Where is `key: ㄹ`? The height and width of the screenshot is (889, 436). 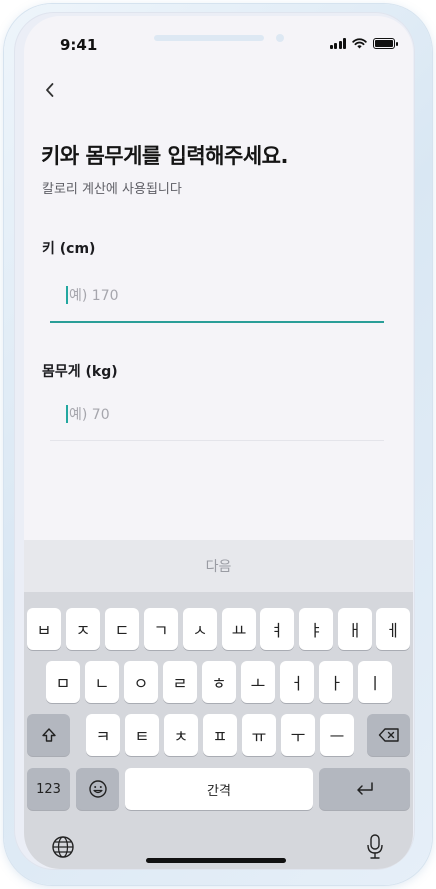 key: ㄹ is located at coordinates (180, 682).